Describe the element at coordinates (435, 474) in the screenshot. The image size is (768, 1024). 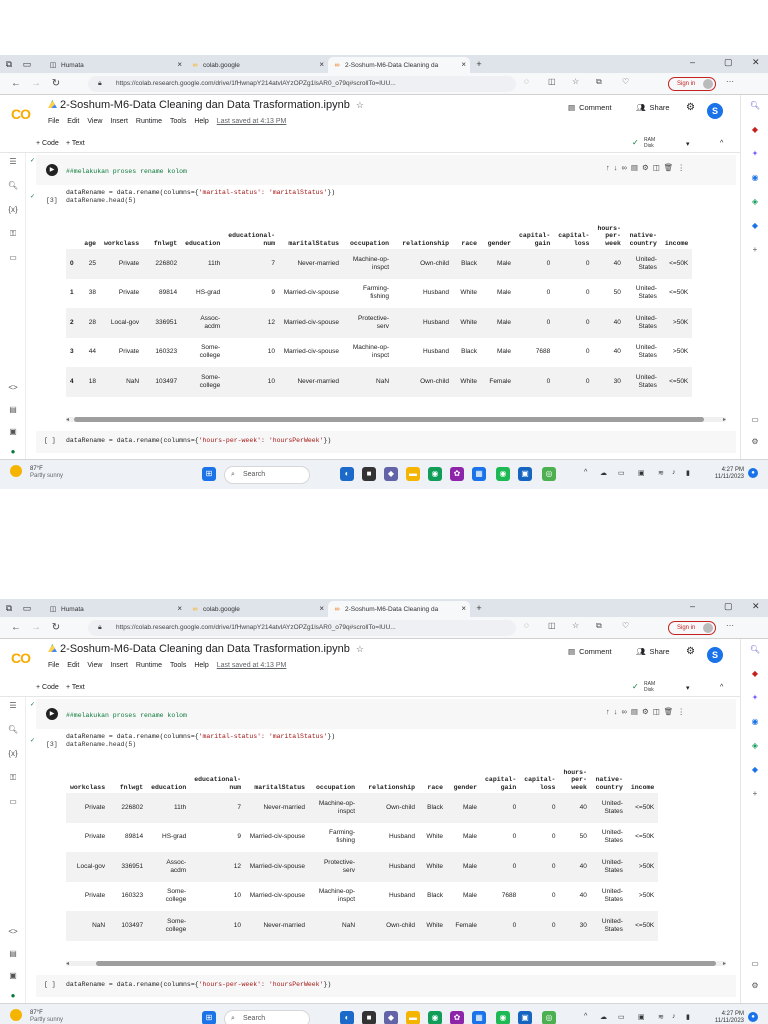
I see `edge-icon: ◉` at that location.